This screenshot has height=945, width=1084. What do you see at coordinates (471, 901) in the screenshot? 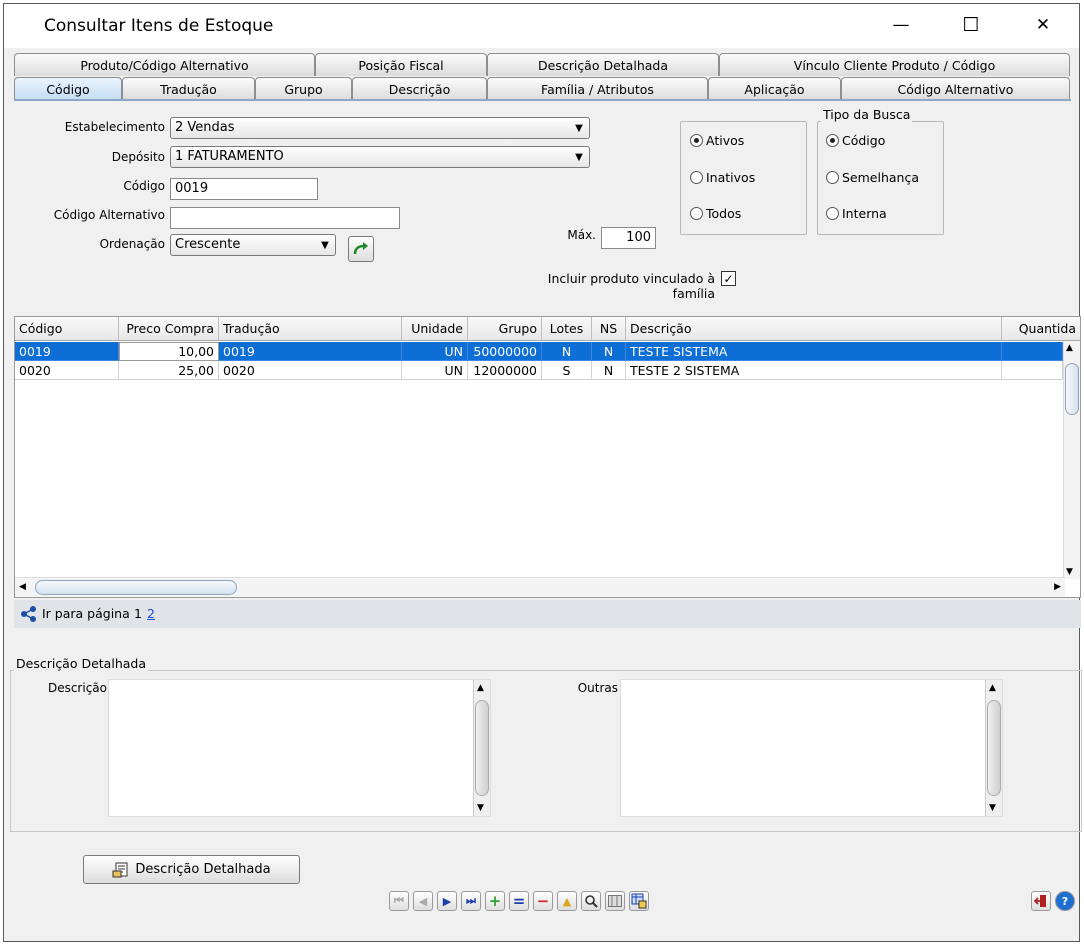
I see `last-record-button: ⏭` at bounding box center [471, 901].